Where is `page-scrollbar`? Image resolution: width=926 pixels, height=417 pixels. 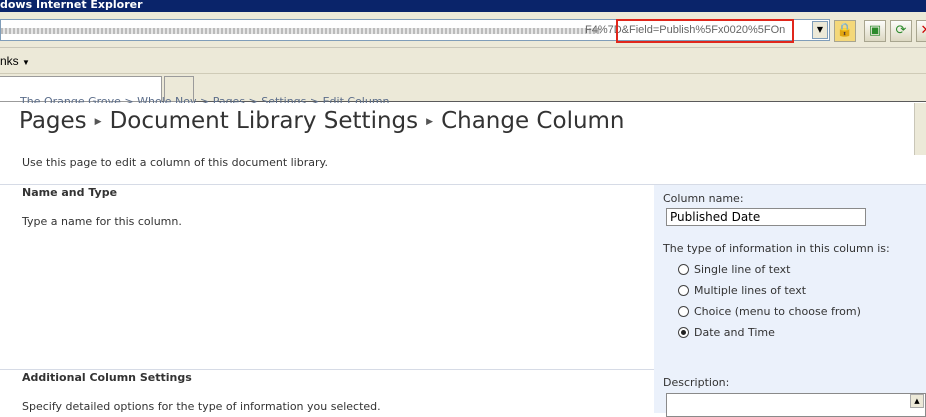
page-scrollbar is located at coordinates (920, 129).